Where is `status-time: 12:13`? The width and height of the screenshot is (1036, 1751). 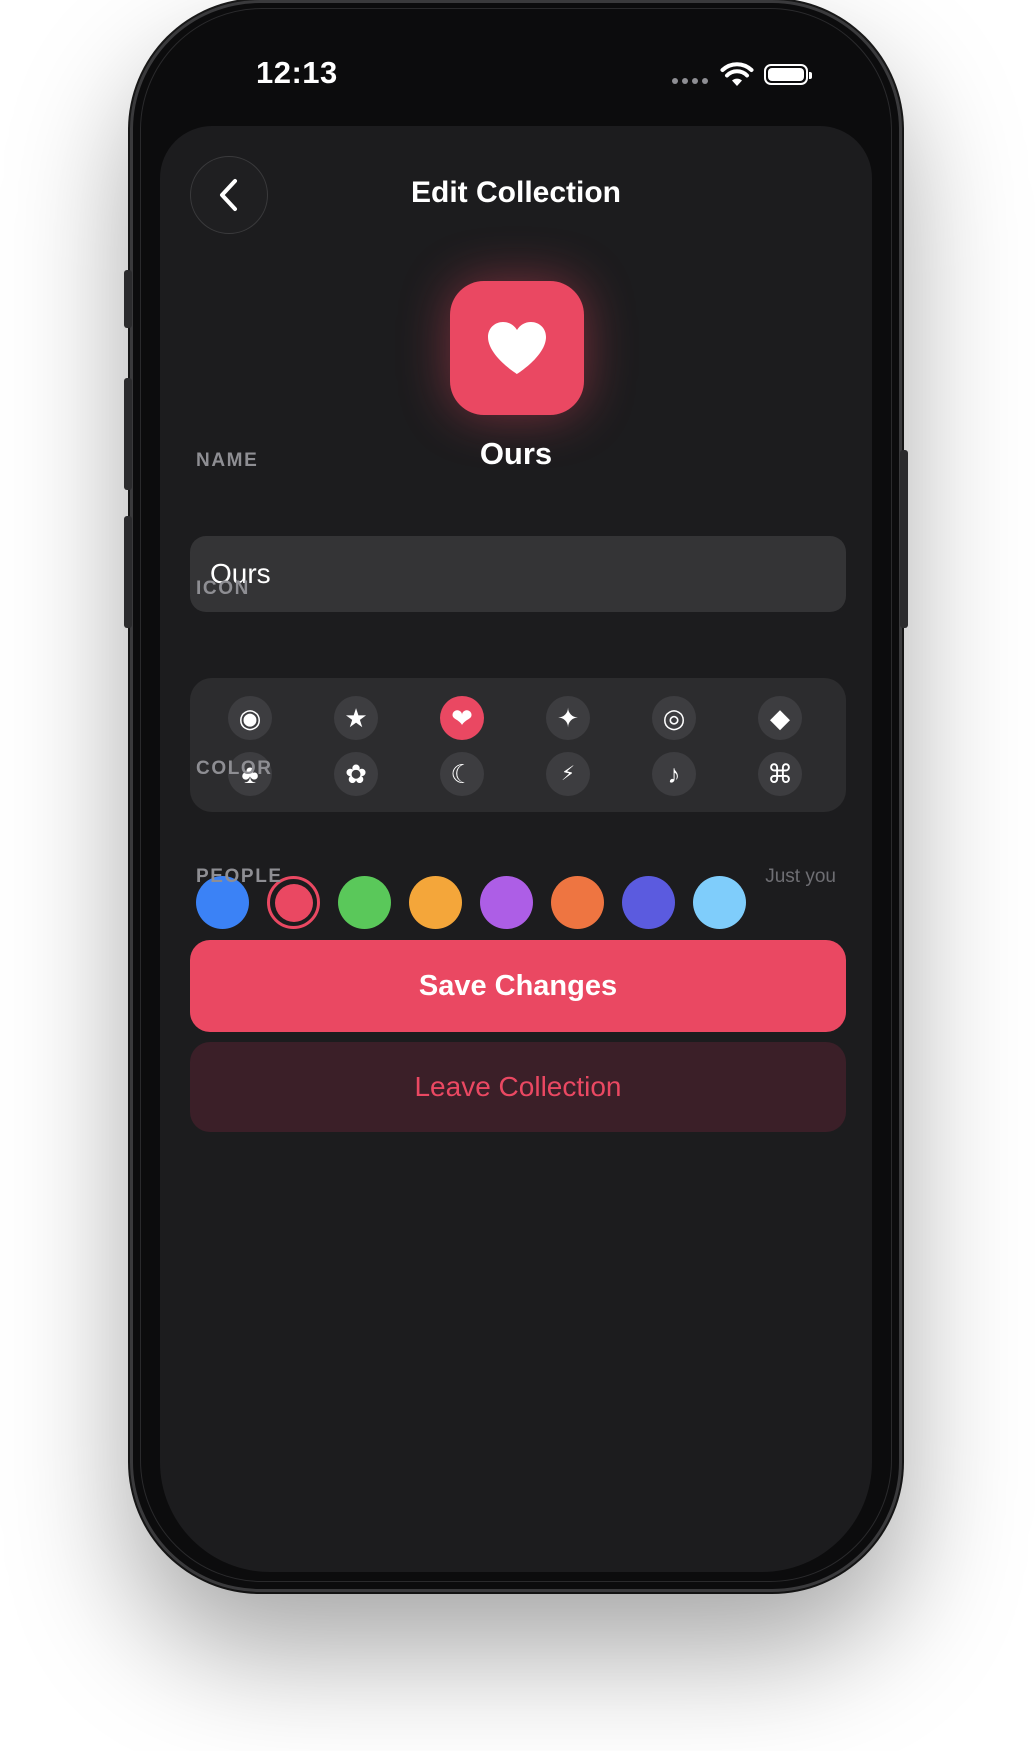 status-time: 12:13 is located at coordinates (297, 72).